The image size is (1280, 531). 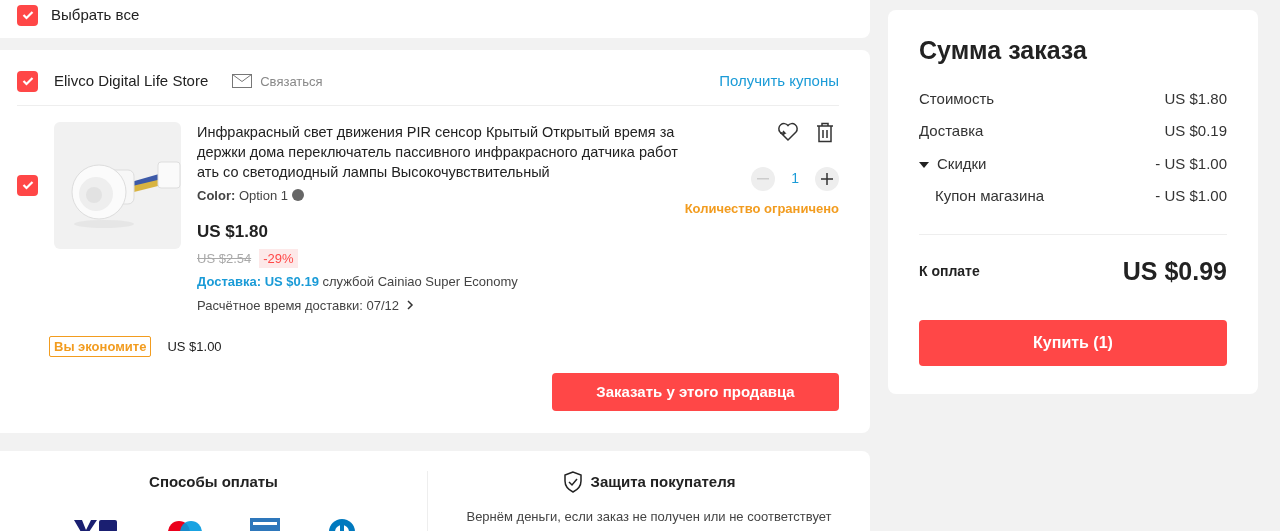 What do you see at coordinates (1003, 50) in the screenshot?
I see `summary-title: Сумма заказа` at bounding box center [1003, 50].